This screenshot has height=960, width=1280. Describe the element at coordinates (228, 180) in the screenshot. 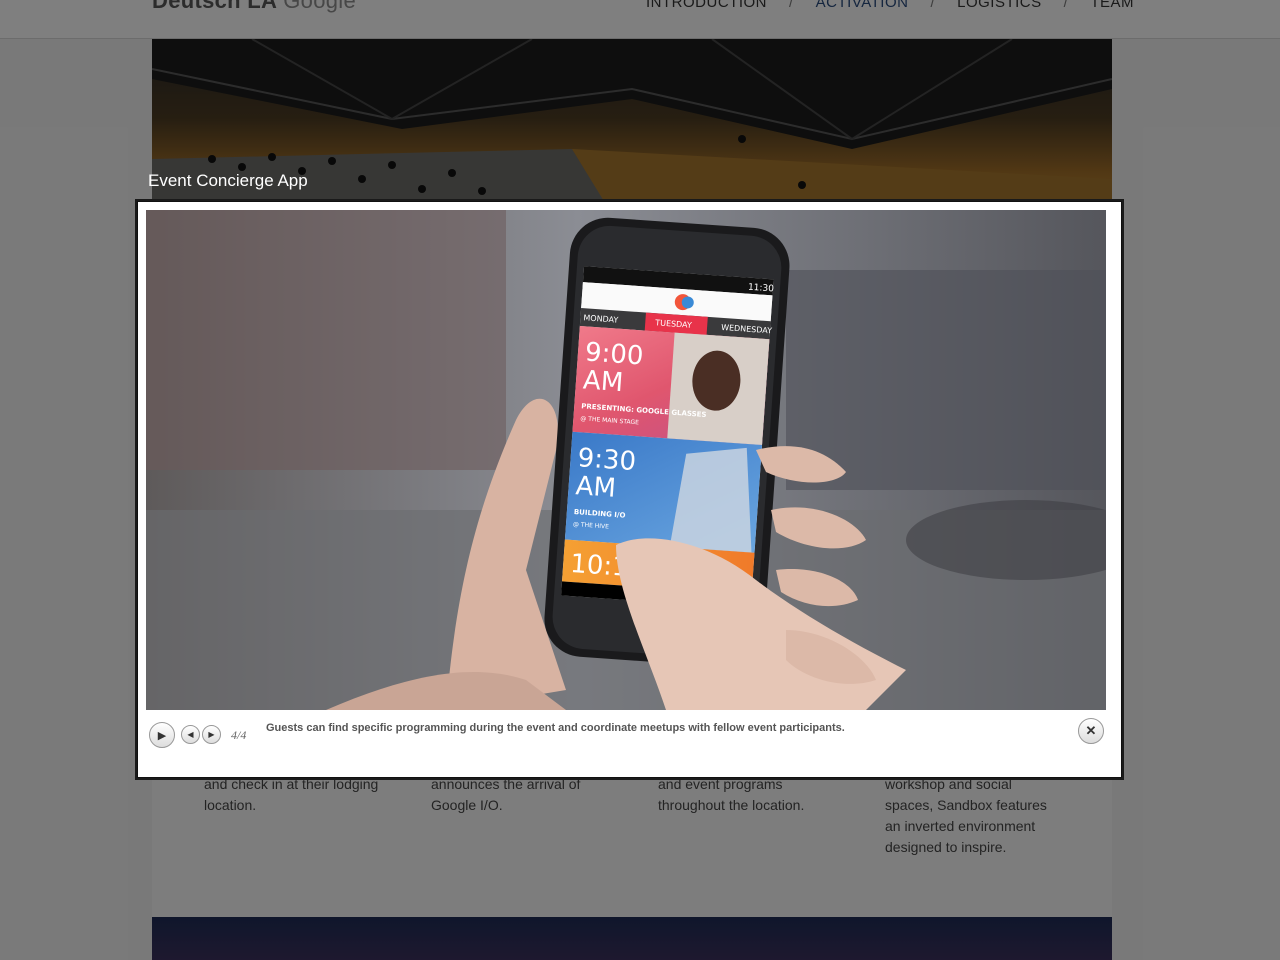

I see `lightbox-title: Event Concierge App` at that location.